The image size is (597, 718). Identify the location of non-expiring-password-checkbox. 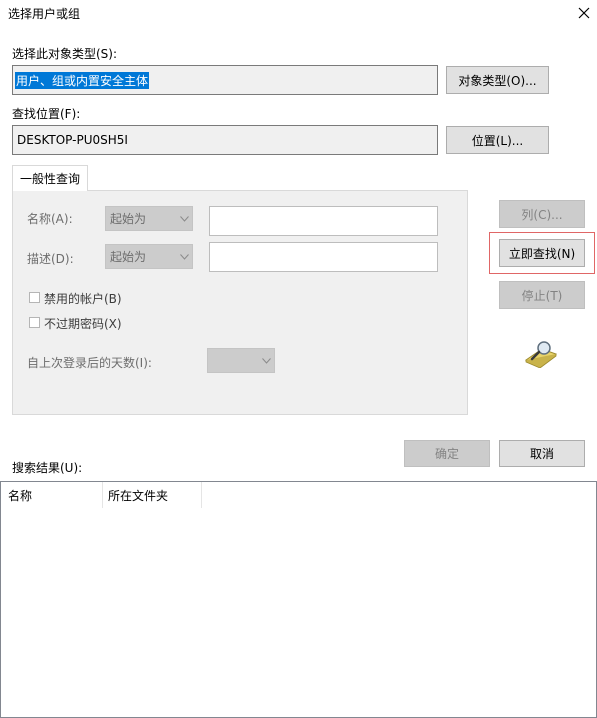
(34, 322).